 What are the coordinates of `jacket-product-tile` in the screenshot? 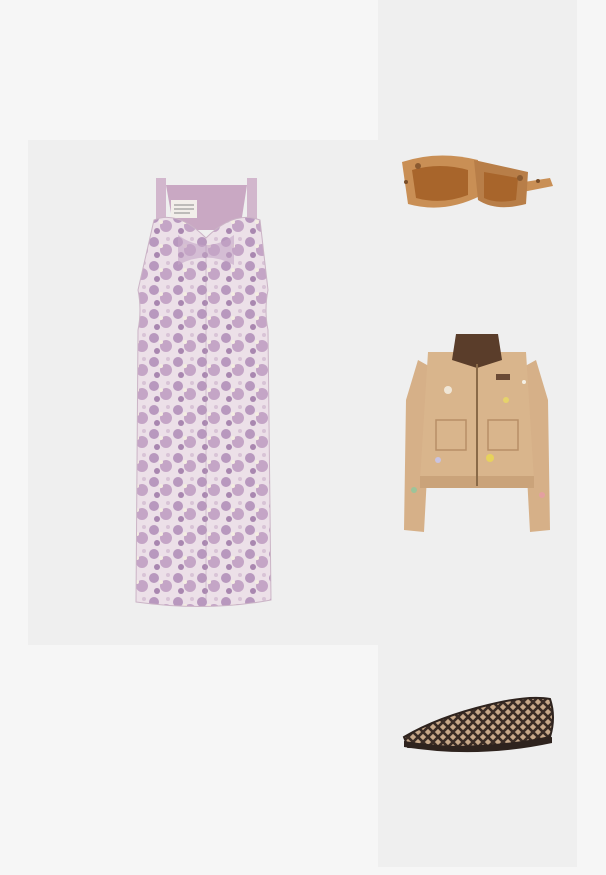 It's located at (477, 433).